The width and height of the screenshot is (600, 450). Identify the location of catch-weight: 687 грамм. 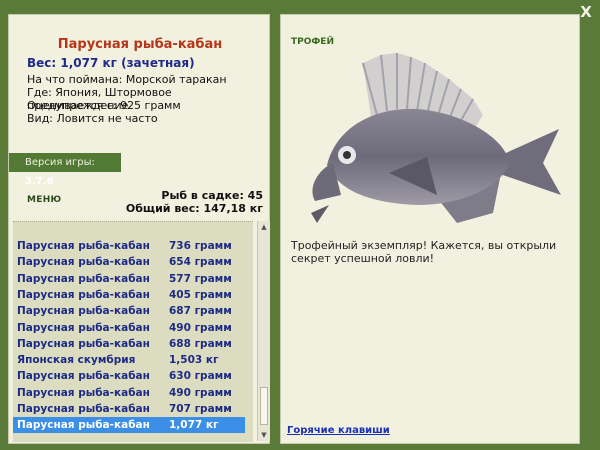
(200, 311).